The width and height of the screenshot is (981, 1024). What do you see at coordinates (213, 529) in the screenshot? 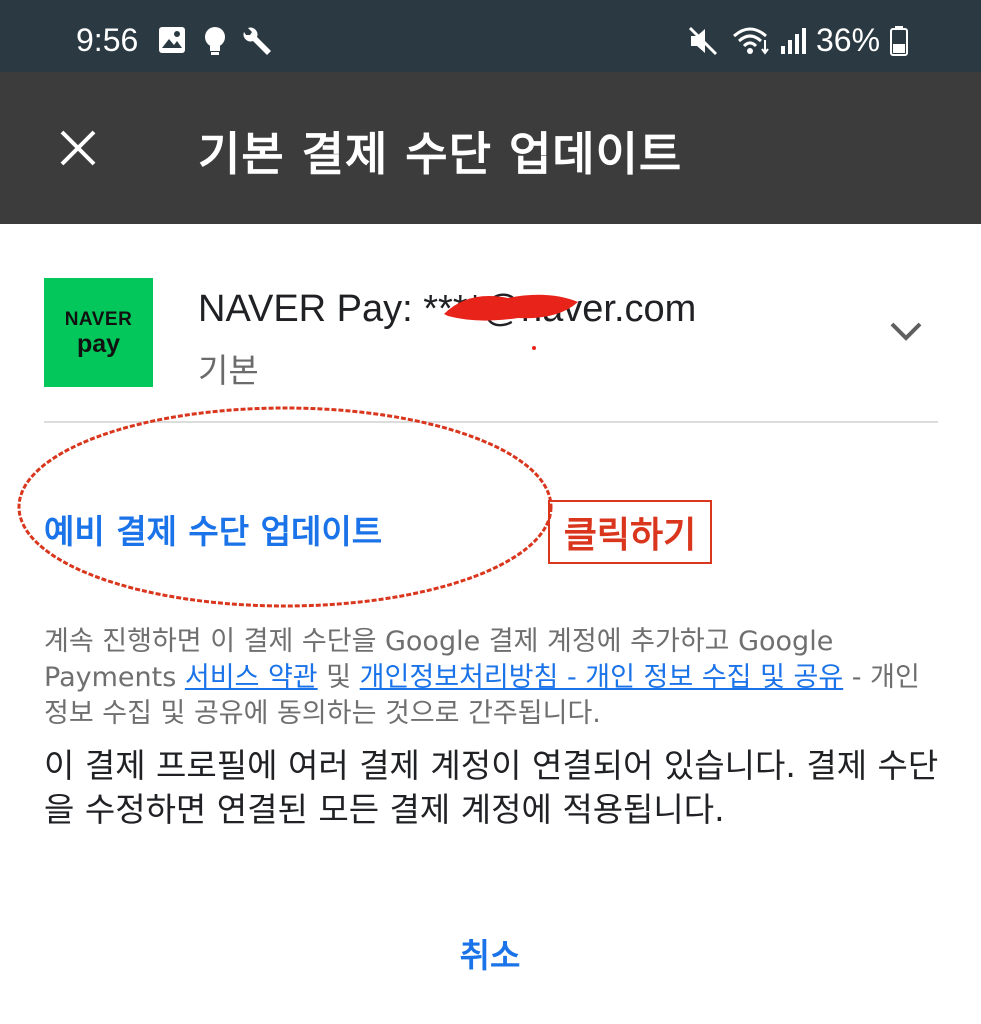
I see `update-backup-payment-link: 예비 결제 수단 업데이트` at bounding box center [213, 529].